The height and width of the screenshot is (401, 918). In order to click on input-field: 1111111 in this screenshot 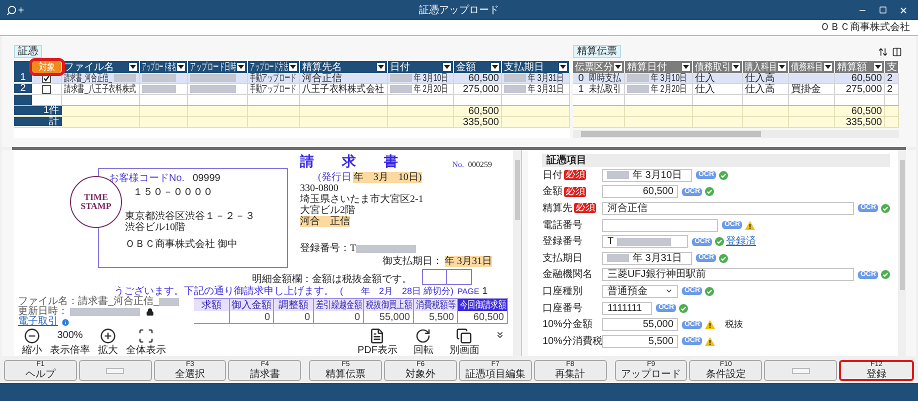, I will do `click(627, 308)`.